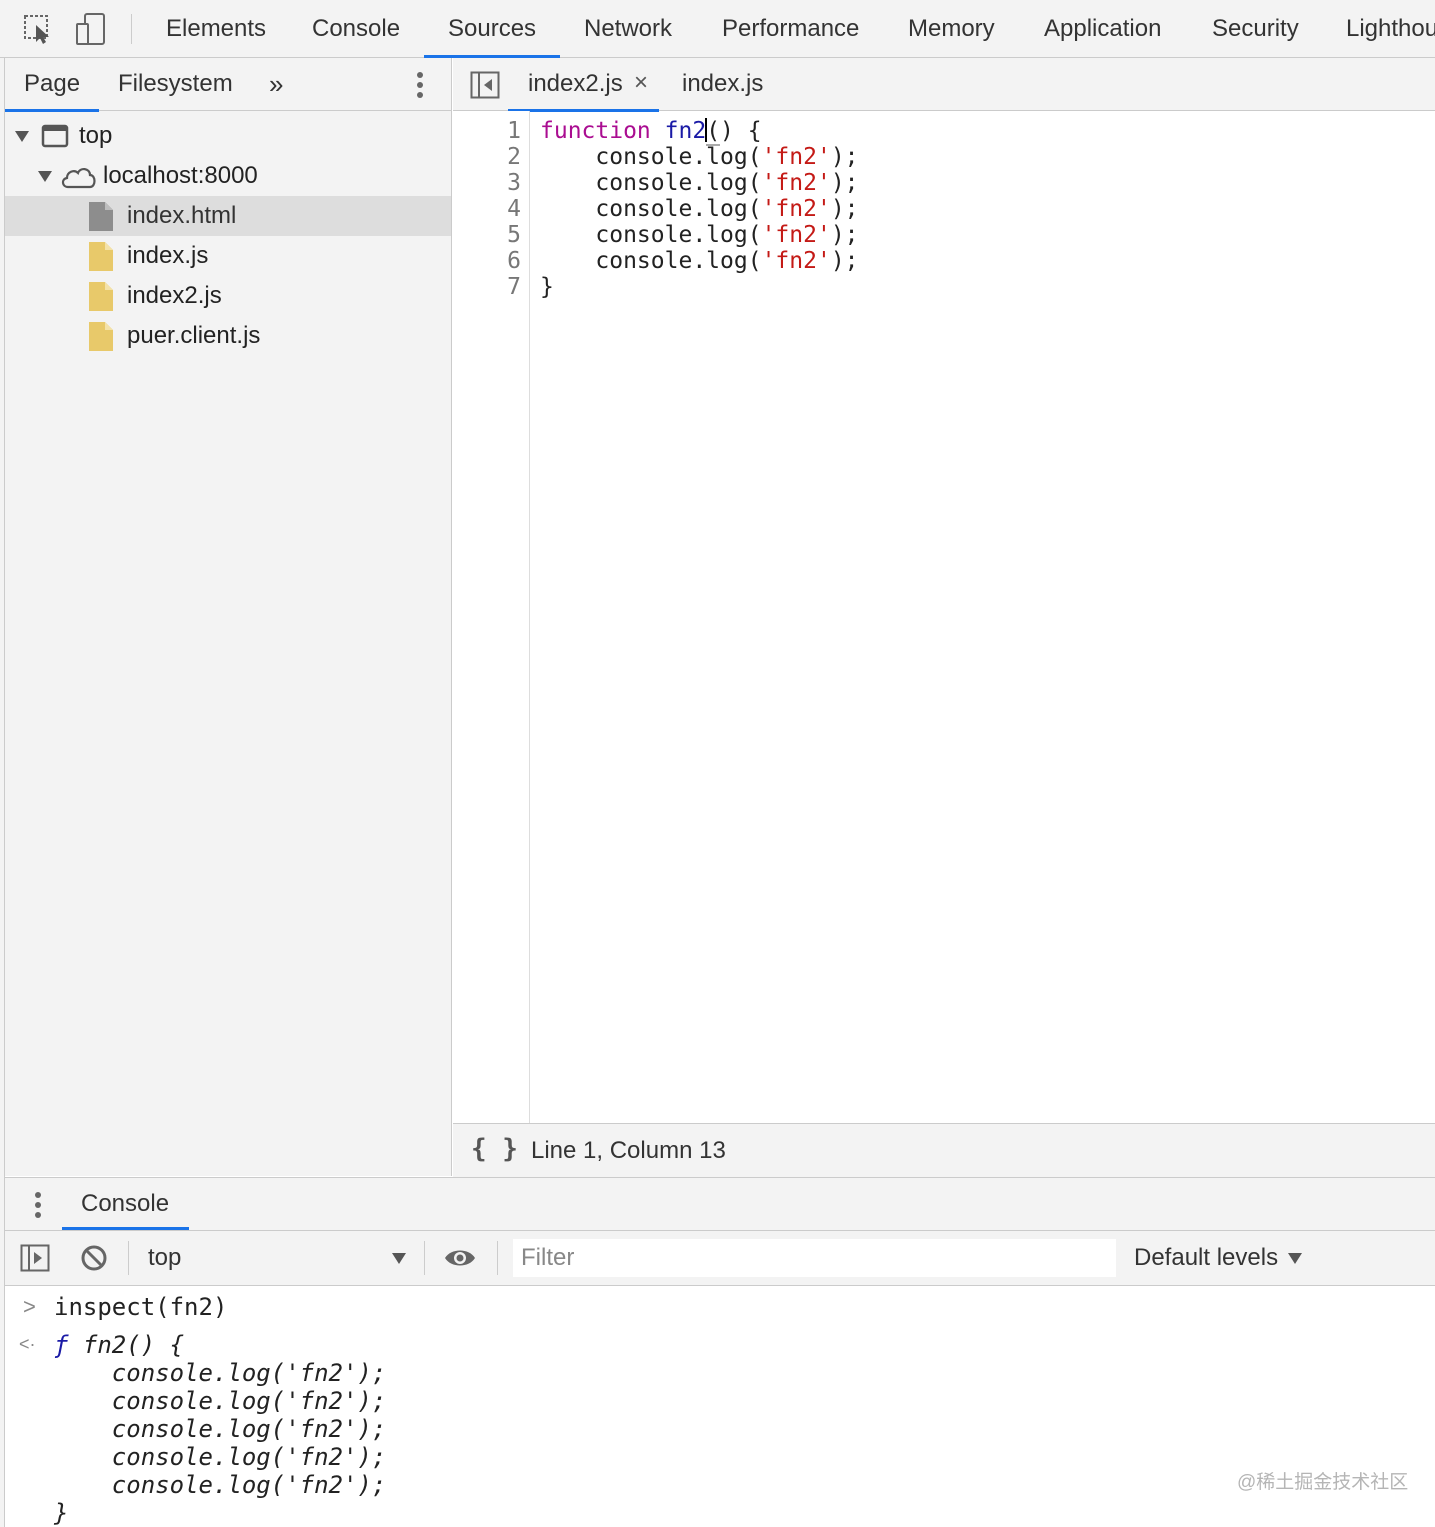  Describe the element at coordinates (1102, 29) in the screenshot. I see `tab-application: Application` at that location.